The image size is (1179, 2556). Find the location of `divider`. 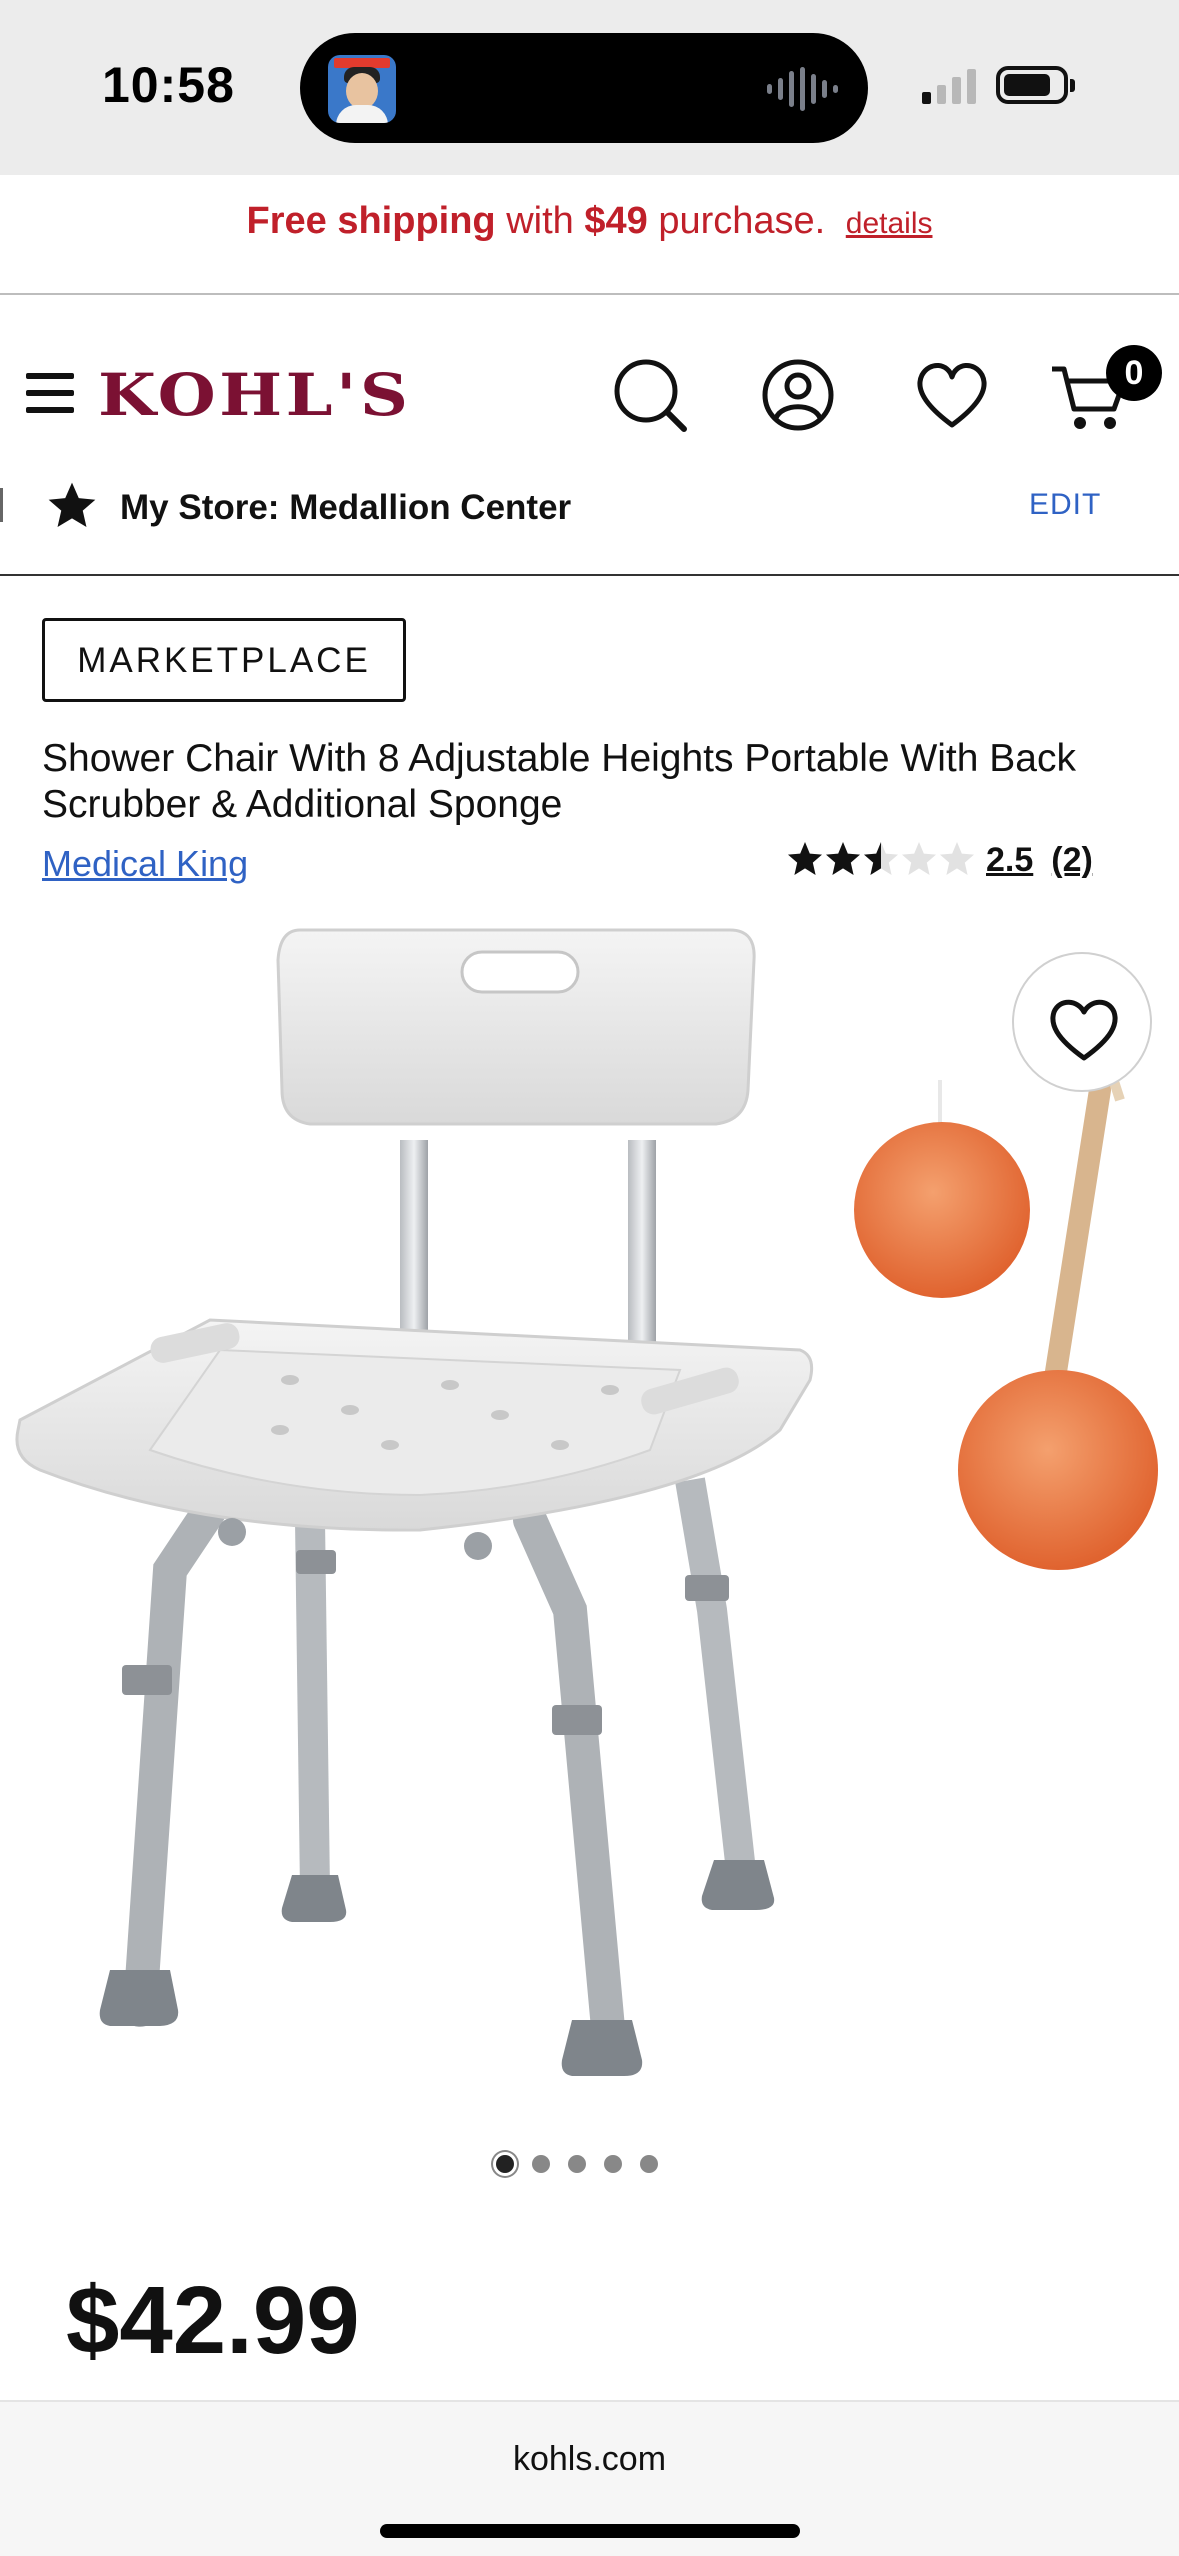

divider is located at coordinates (589, 575).